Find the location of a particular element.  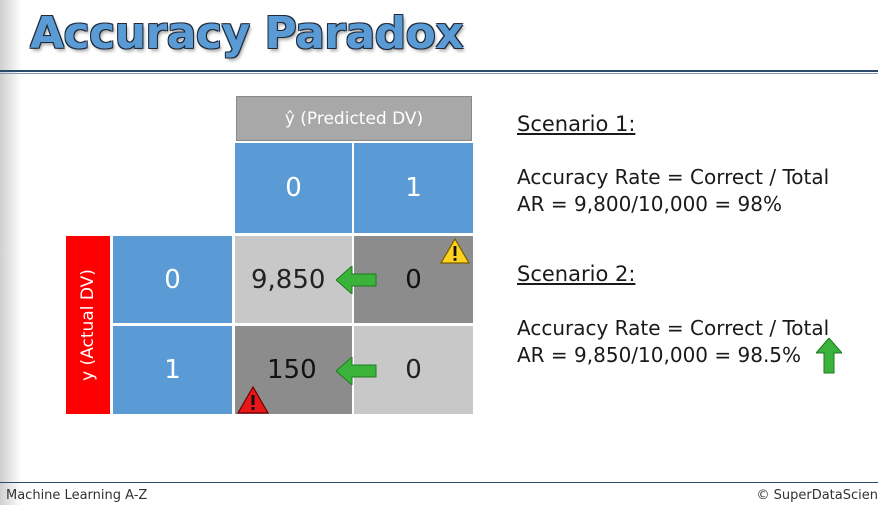

warning-red-icon is located at coordinates (253, 400).